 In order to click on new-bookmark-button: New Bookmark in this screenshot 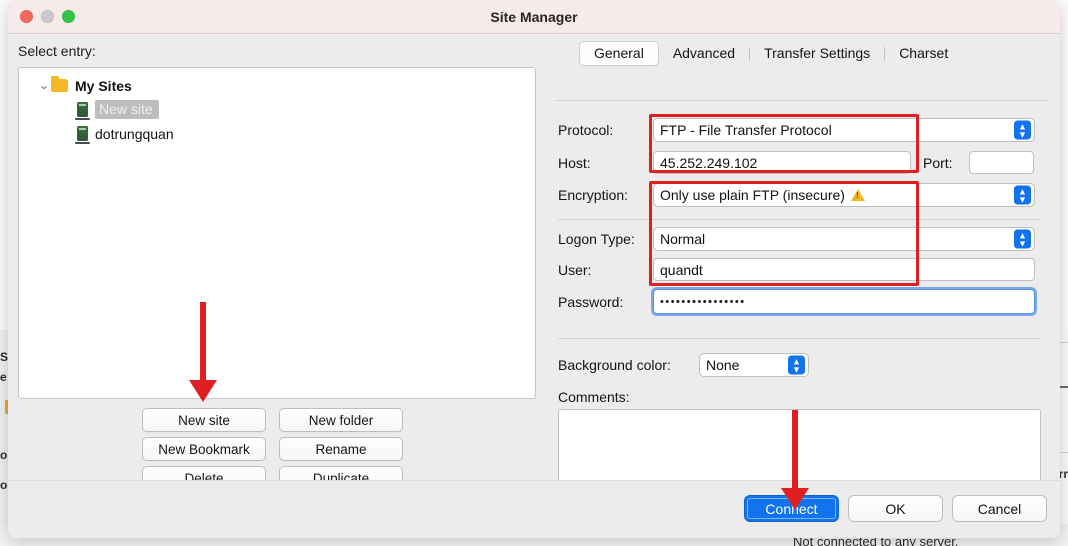, I will do `click(204, 449)`.